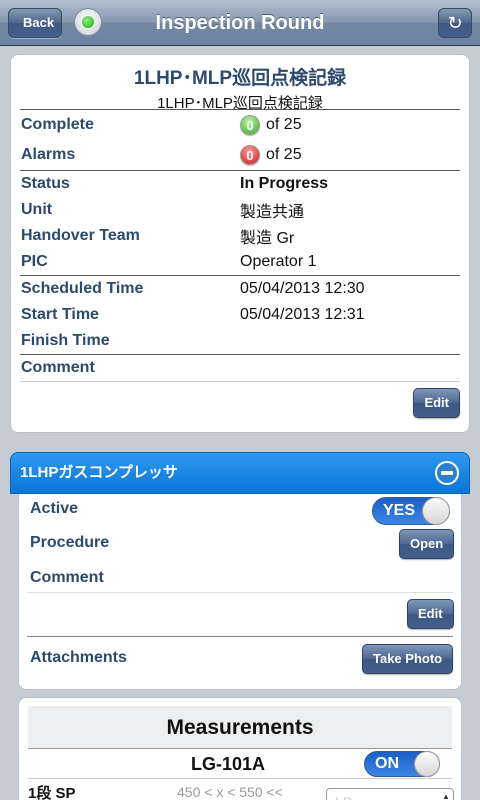 The image size is (480, 800). What do you see at coordinates (240, 727) in the screenshot?
I see `measurements-title: Measurements` at bounding box center [240, 727].